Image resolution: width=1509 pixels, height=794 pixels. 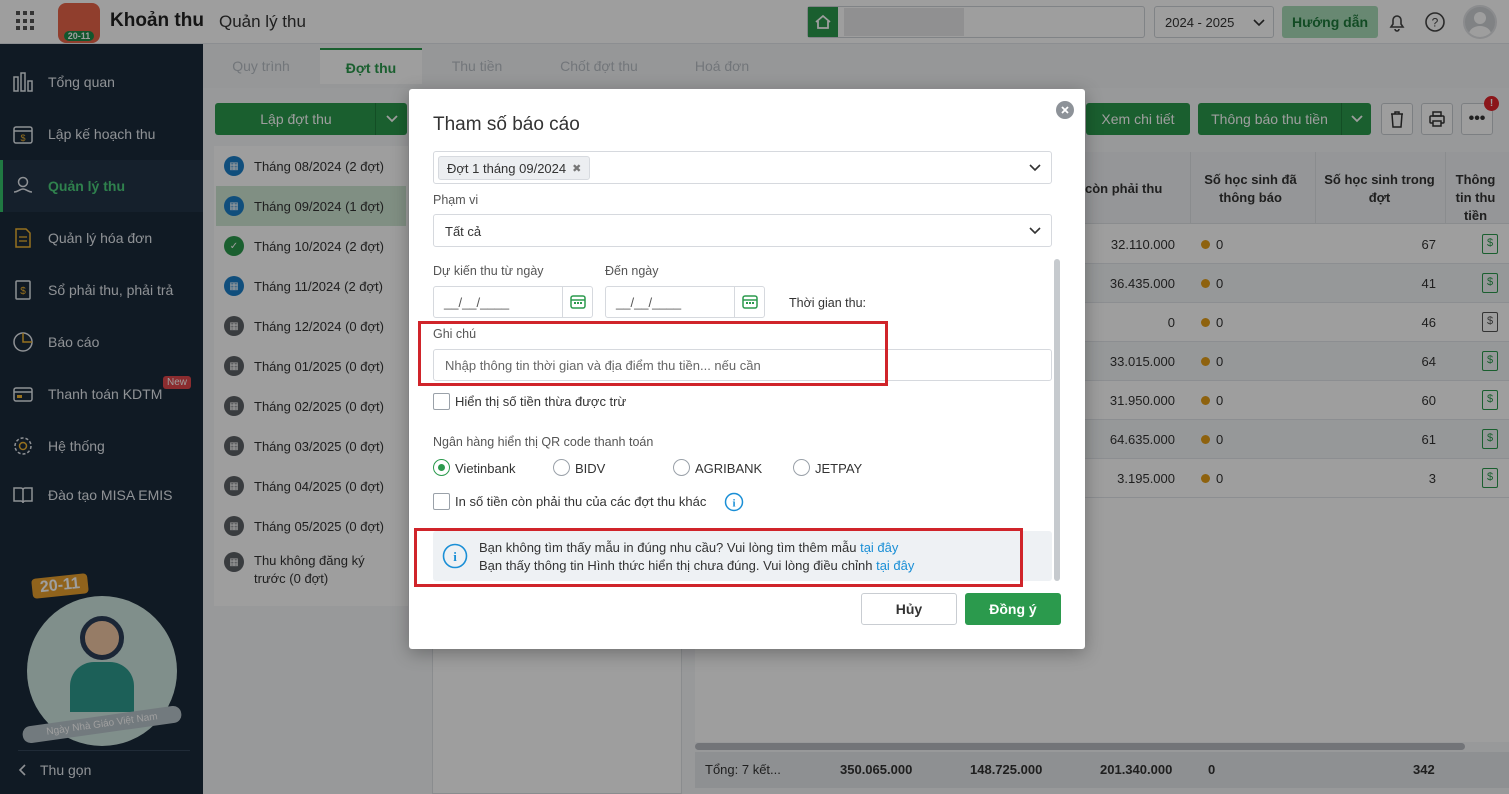 I want to click on info-icon: i, so click(x=734, y=502).